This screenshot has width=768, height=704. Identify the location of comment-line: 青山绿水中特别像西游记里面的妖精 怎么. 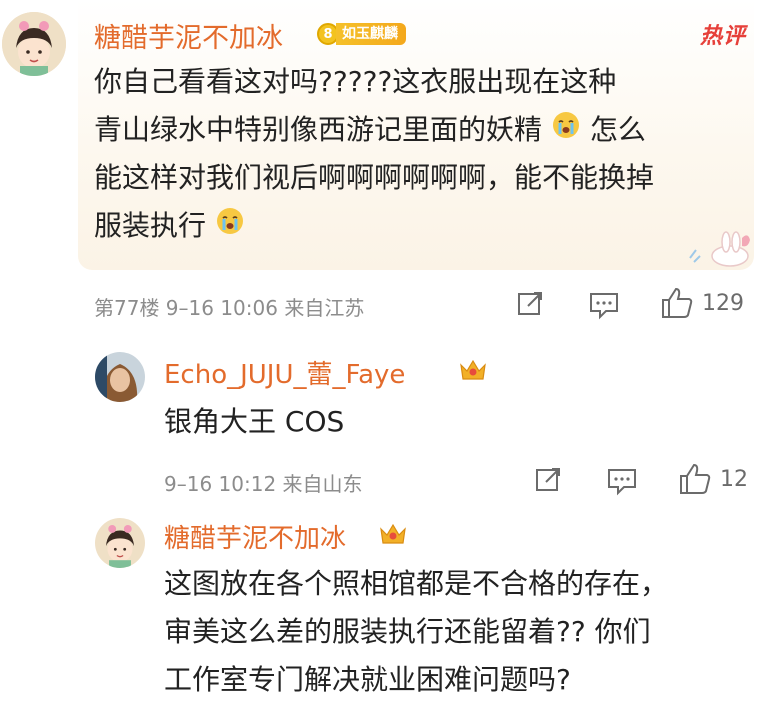
(374, 130).